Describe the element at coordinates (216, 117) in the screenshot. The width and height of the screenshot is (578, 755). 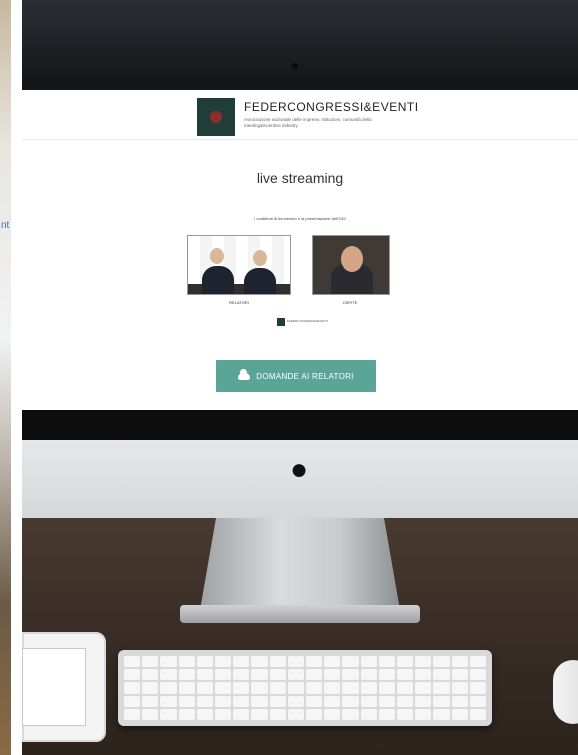
I see `federcongressi-logo-icon` at that location.